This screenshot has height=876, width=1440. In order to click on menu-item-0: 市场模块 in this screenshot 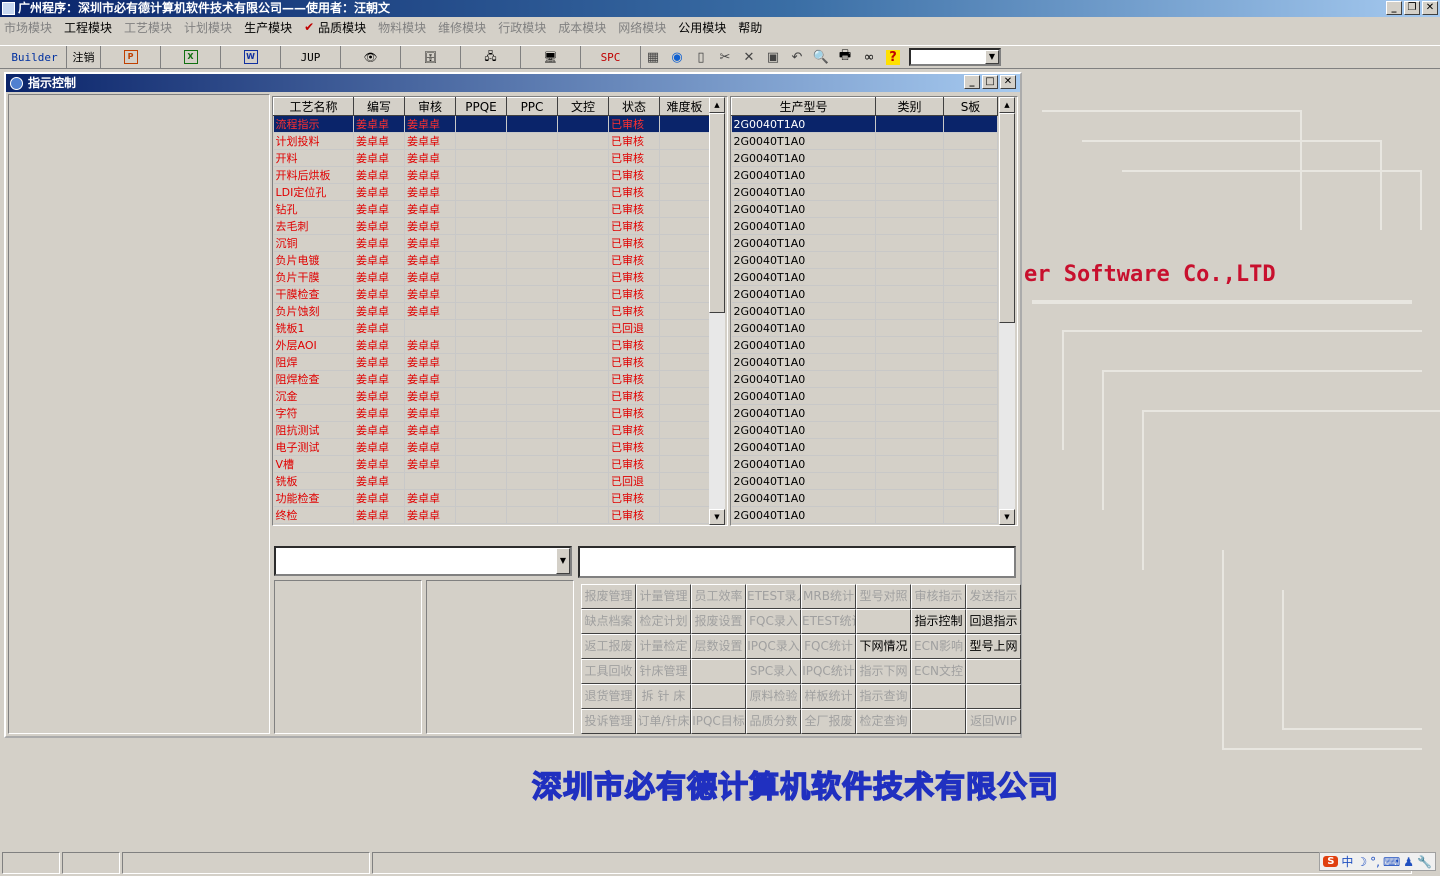, I will do `click(28, 27)`.